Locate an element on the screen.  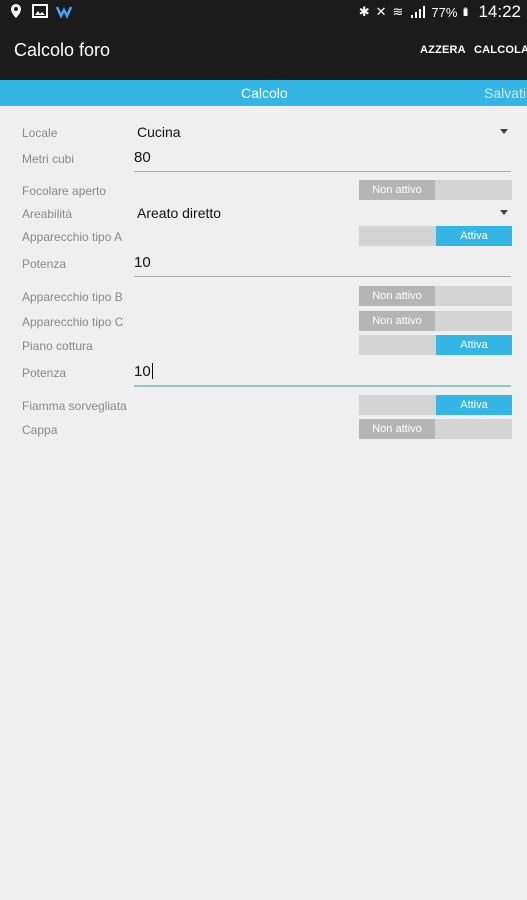
tab-salvati: Salvati is located at coordinates (505, 93).